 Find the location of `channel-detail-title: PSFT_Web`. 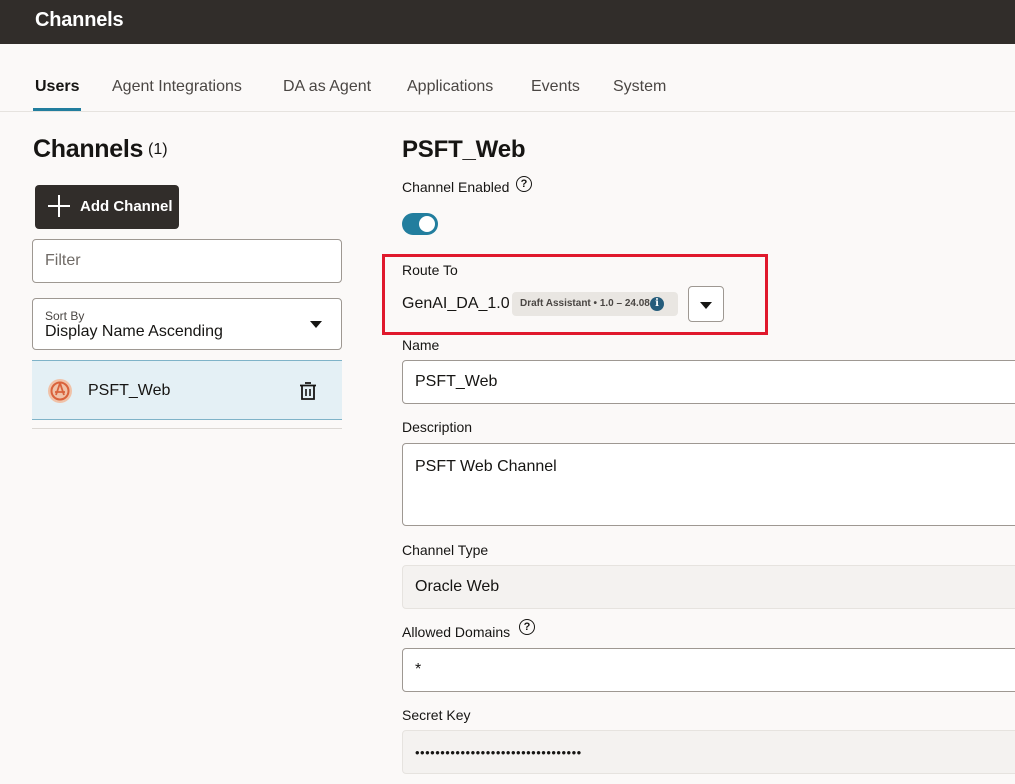

channel-detail-title: PSFT_Web is located at coordinates (464, 149).